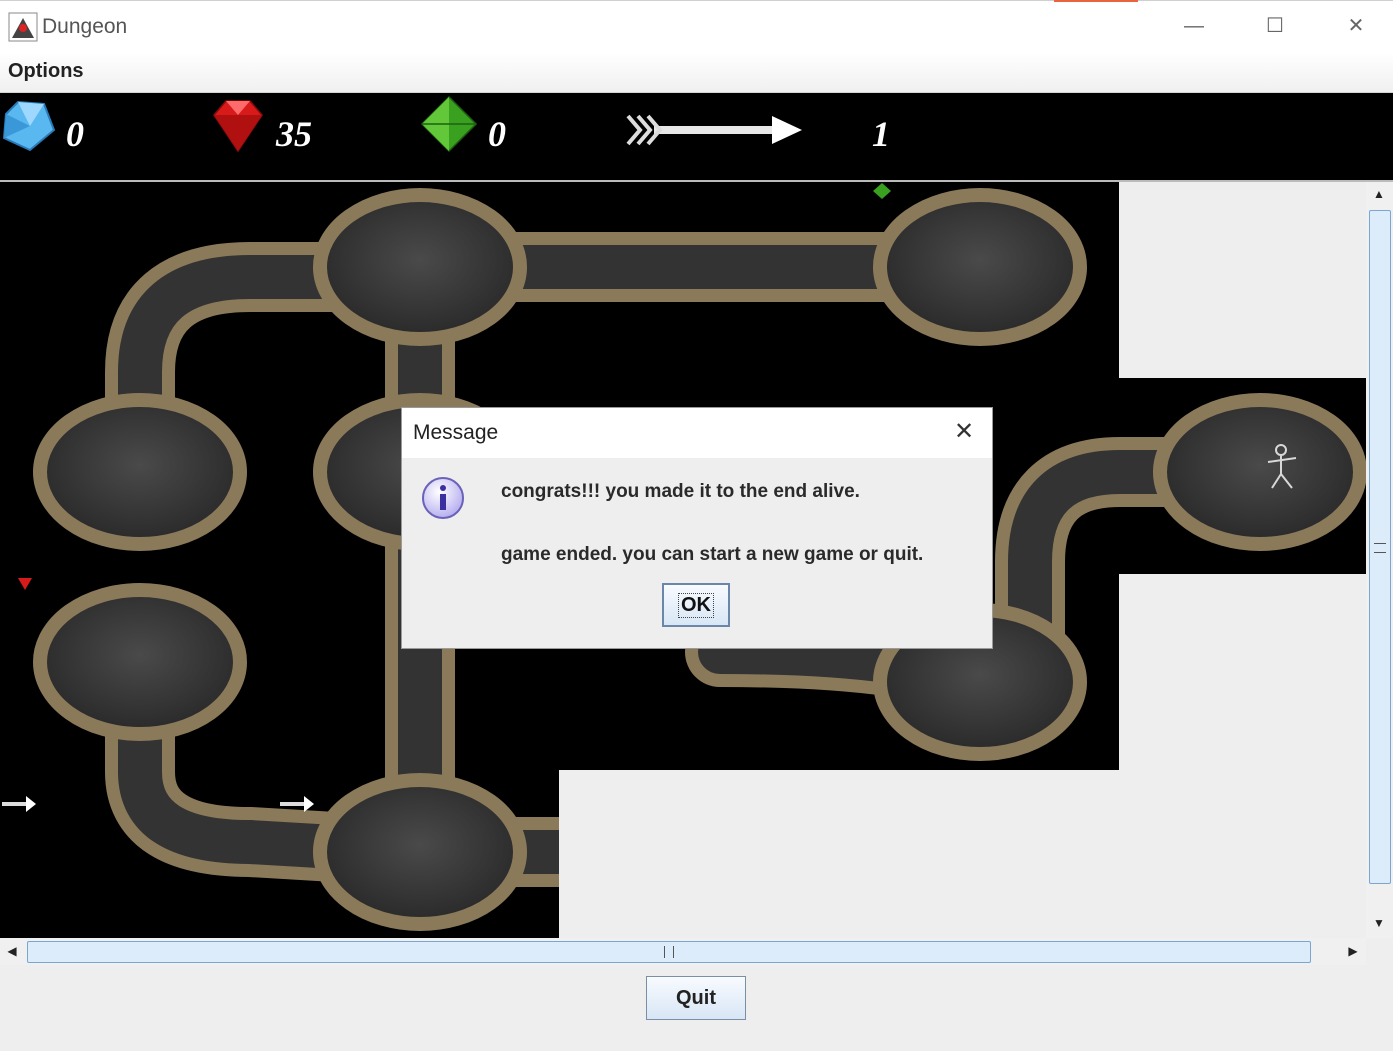  What do you see at coordinates (23, 27) in the screenshot?
I see `app-icon` at bounding box center [23, 27].